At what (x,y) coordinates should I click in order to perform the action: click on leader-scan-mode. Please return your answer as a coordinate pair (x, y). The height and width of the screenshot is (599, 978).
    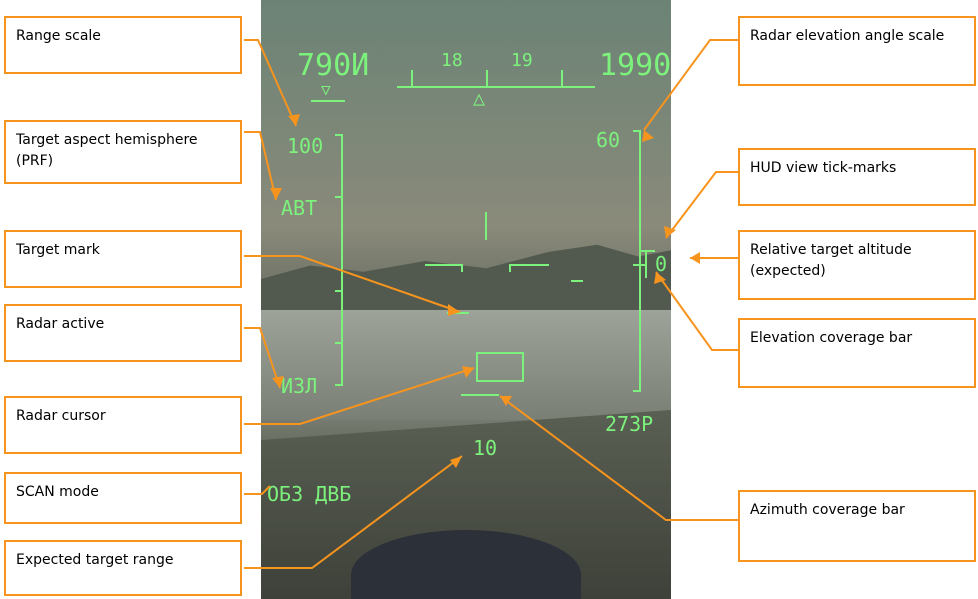
    Looking at the image, I should click on (257, 490).